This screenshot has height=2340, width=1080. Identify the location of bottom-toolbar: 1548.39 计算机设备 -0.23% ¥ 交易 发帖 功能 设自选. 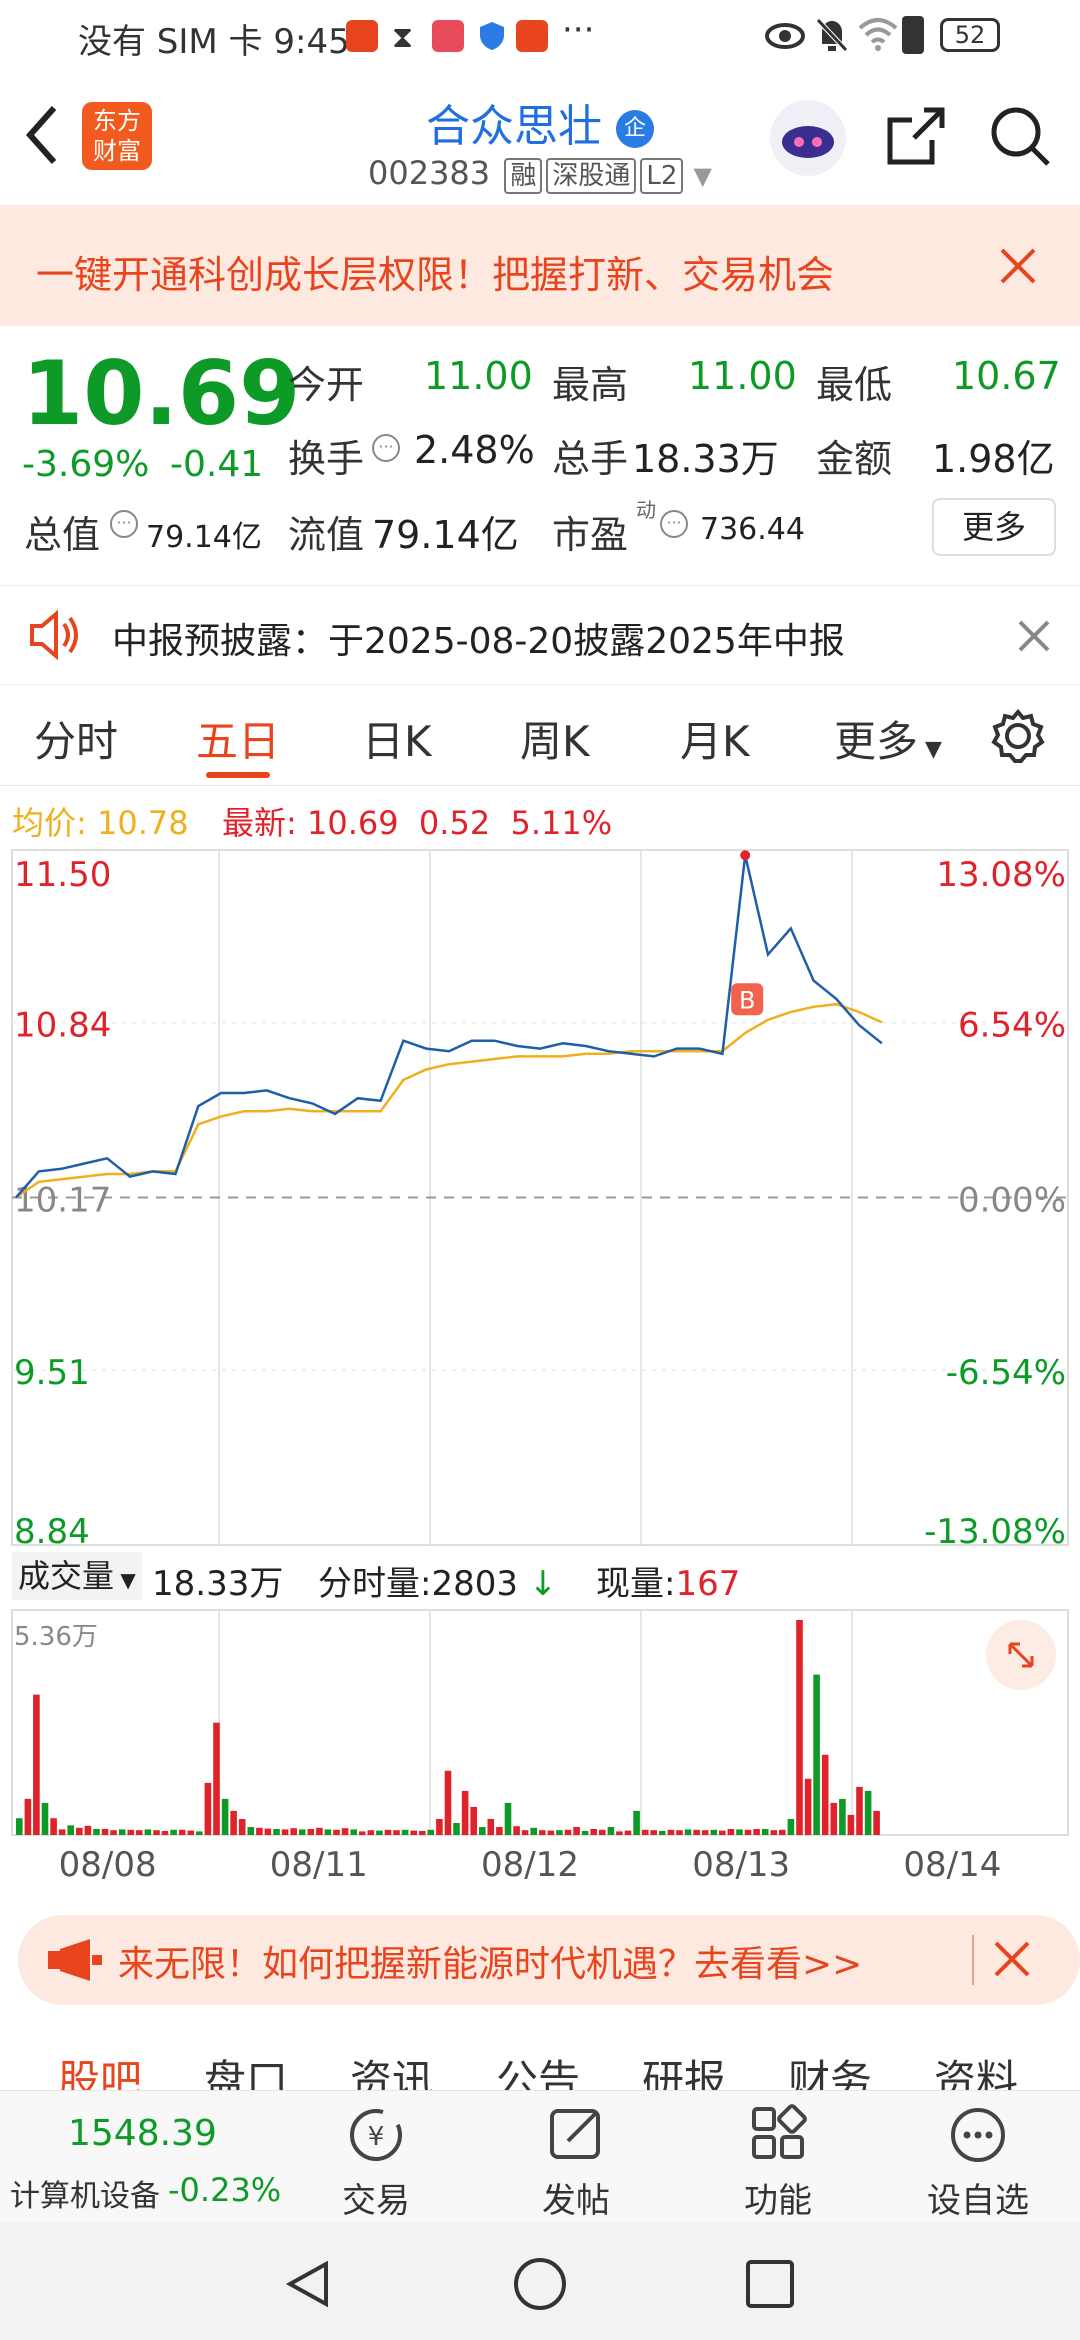
(540, 2156).